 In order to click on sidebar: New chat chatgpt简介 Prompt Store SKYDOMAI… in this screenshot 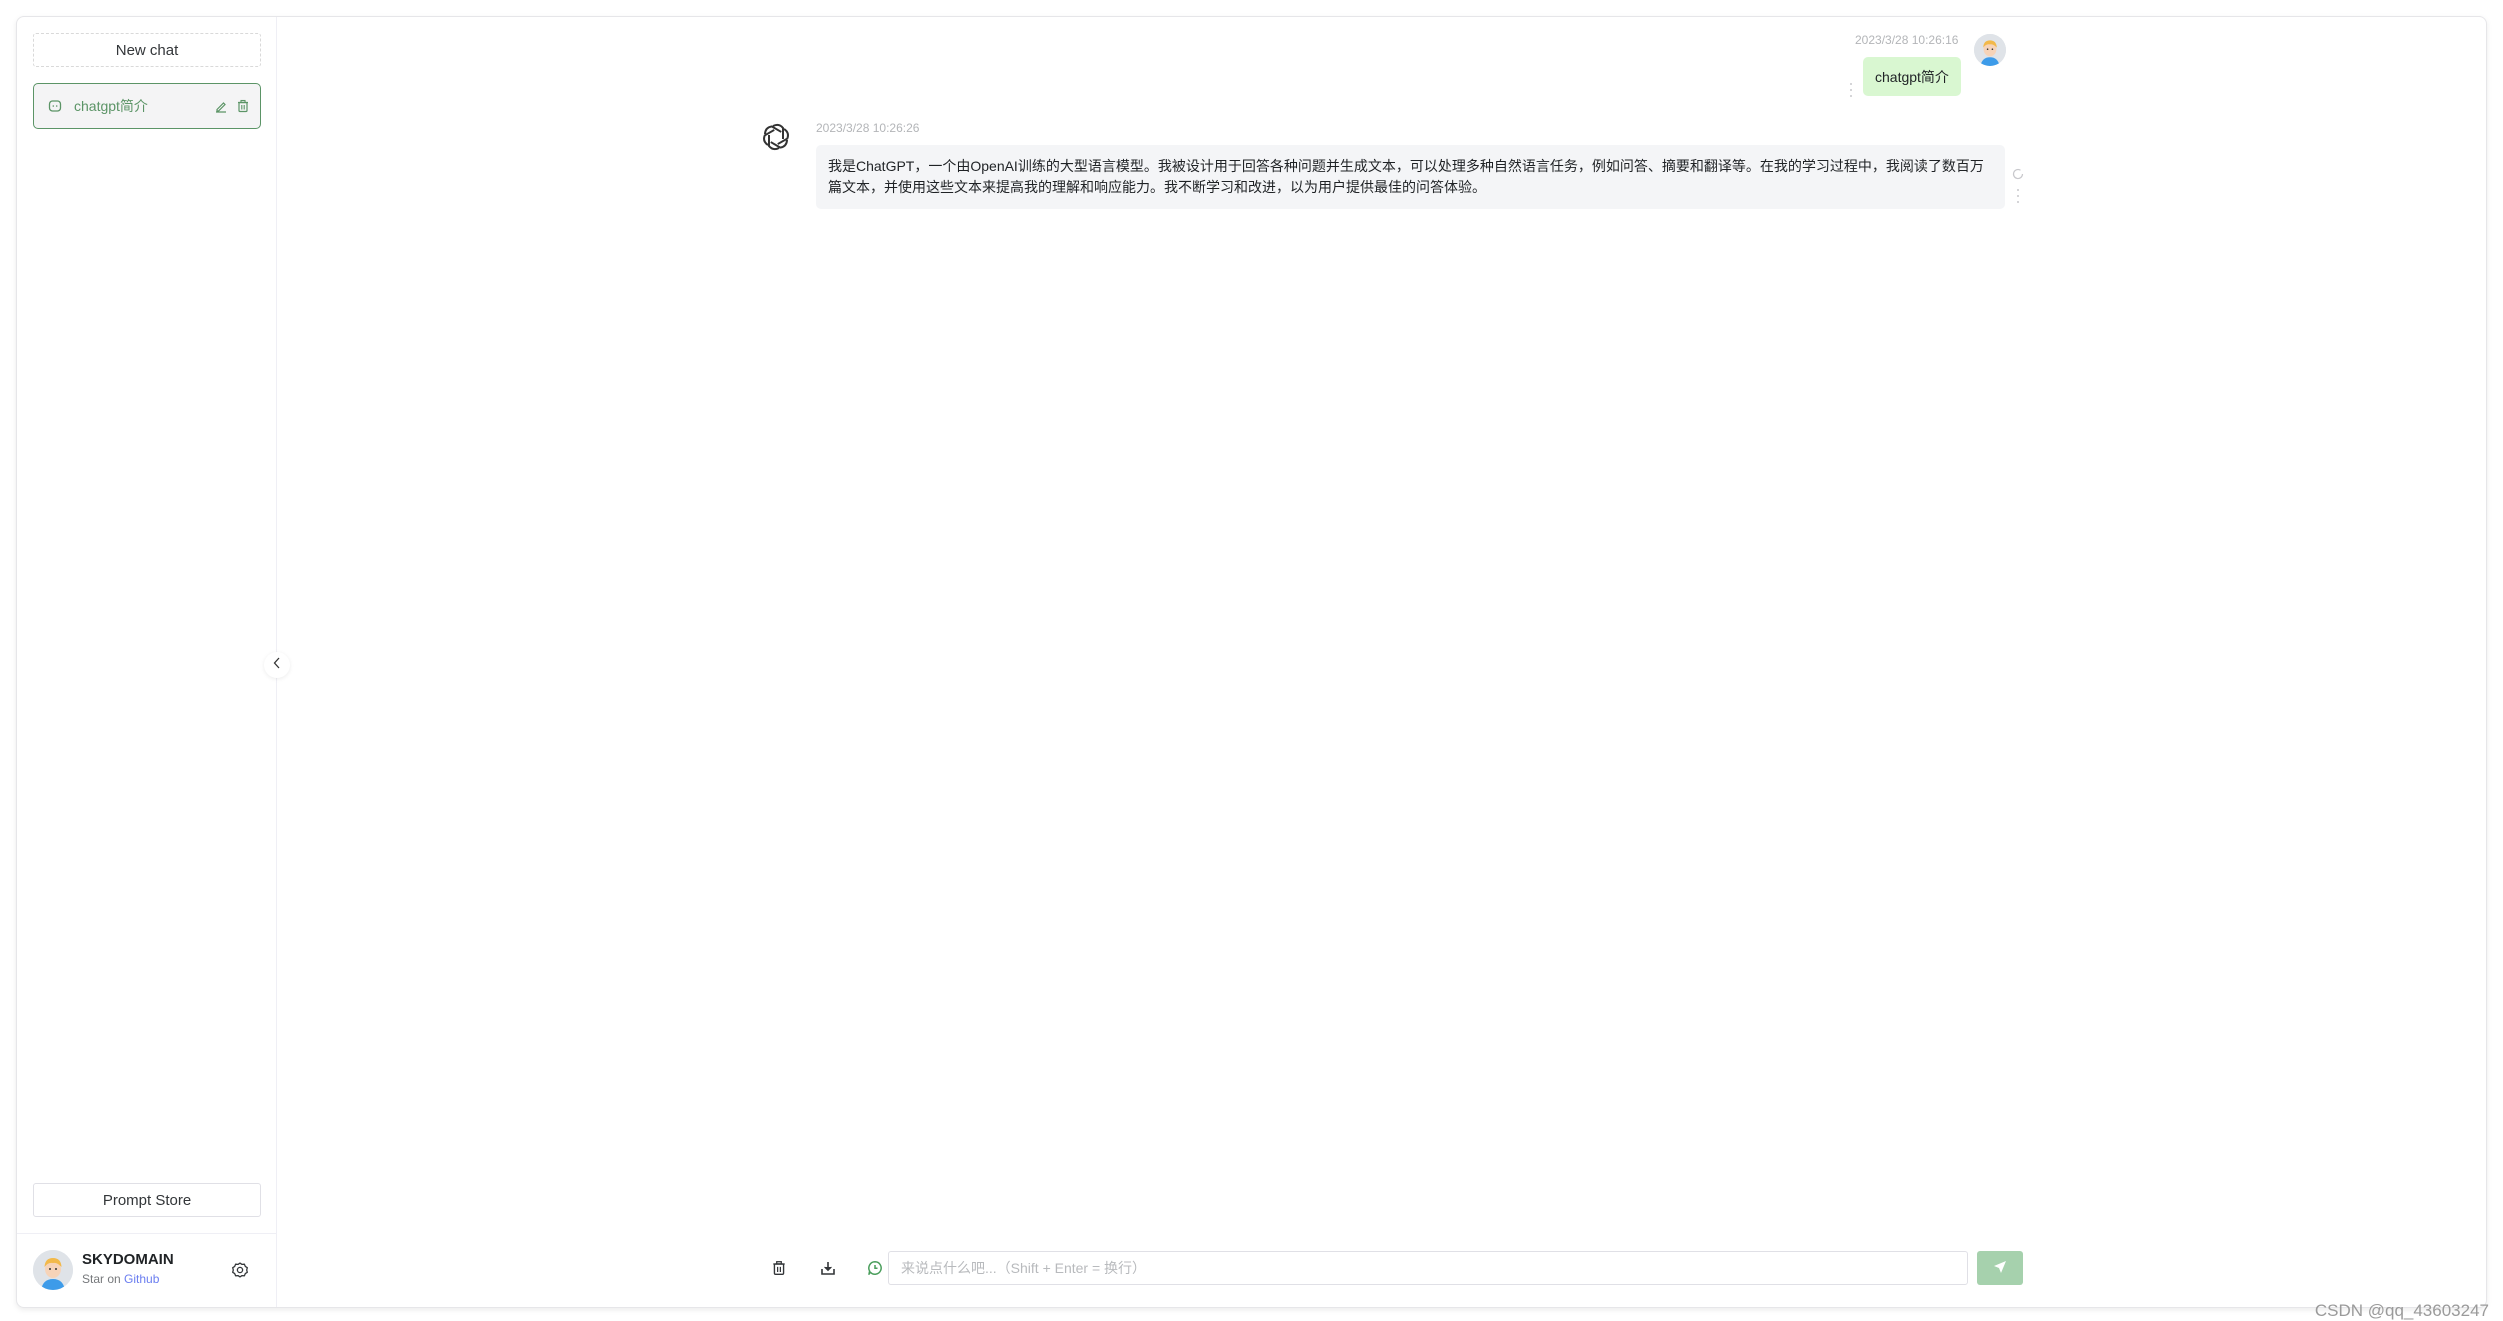, I will do `click(147, 662)`.